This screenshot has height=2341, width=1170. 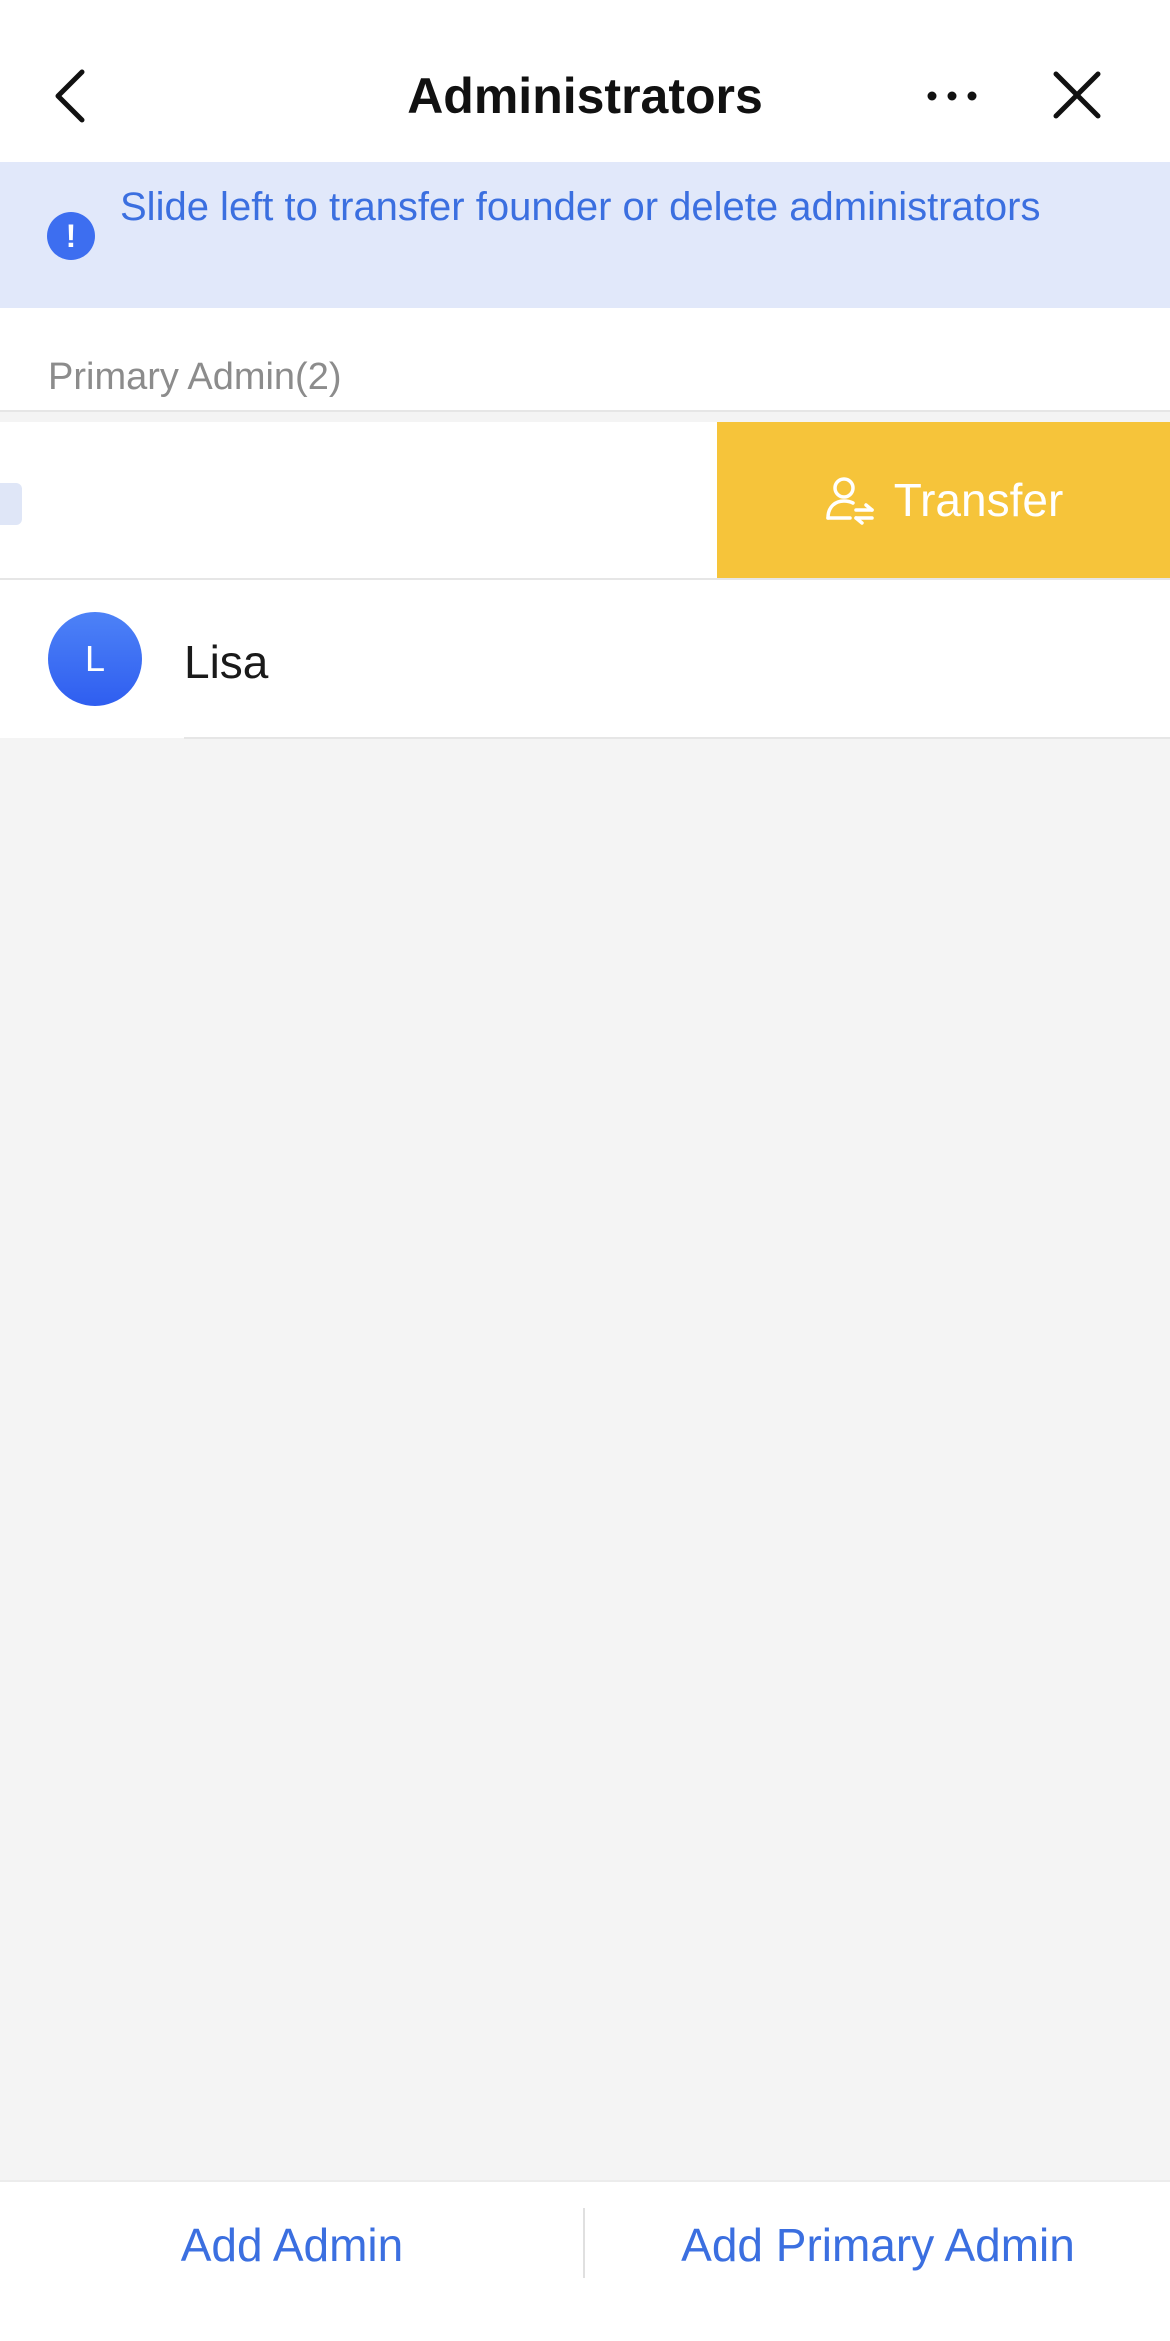 I want to click on more-horizontal-icon, so click(x=952, y=96).